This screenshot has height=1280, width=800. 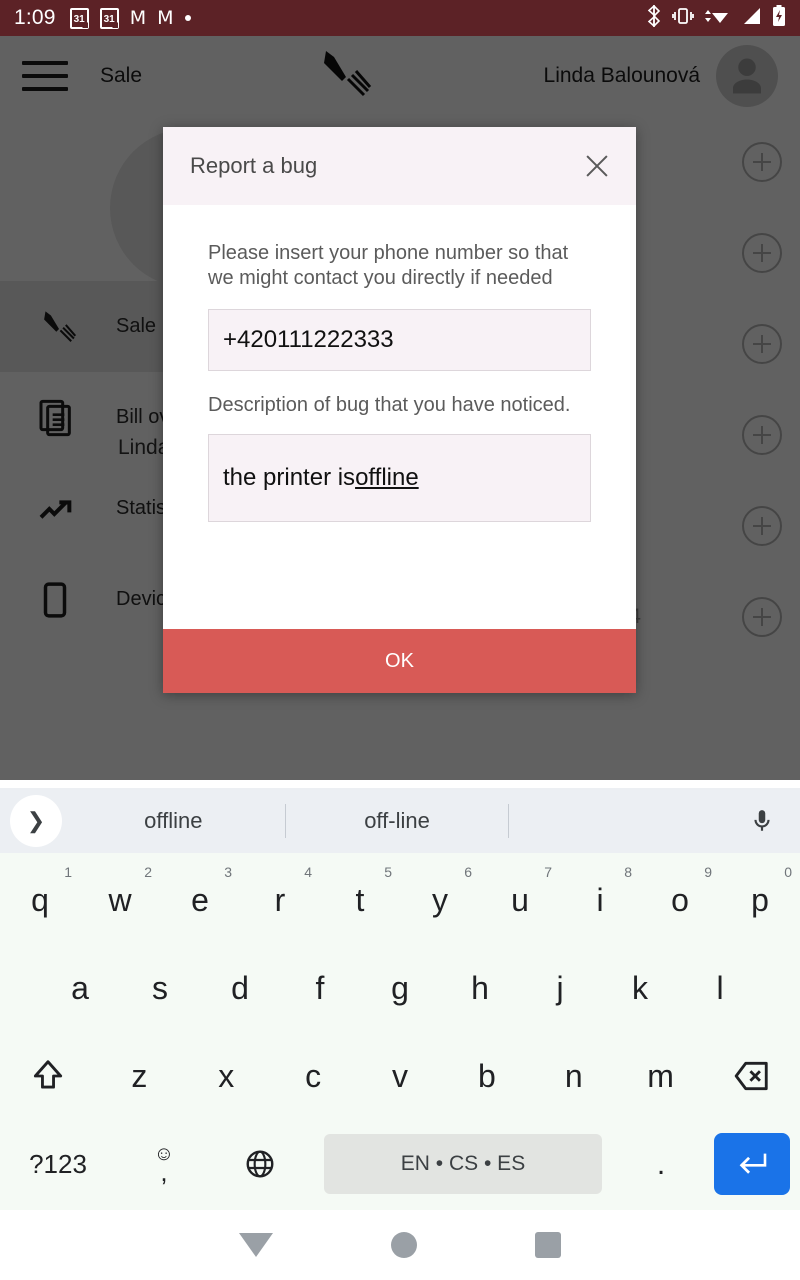 What do you see at coordinates (58, 1164) in the screenshot?
I see `symbols-key: ?123` at bounding box center [58, 1164].